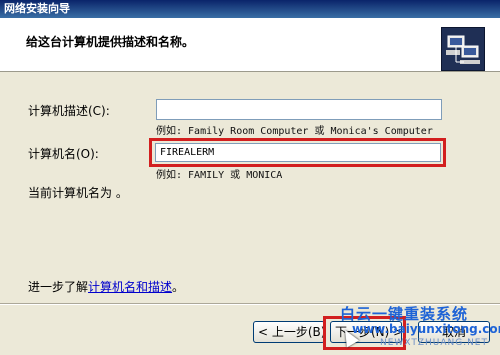 The width and height of the screenshot is (500, 355). Describe the element at coordinates (63, 154) in the screenshot. I see `computer-name-label: 计算机名(O):` at that location.